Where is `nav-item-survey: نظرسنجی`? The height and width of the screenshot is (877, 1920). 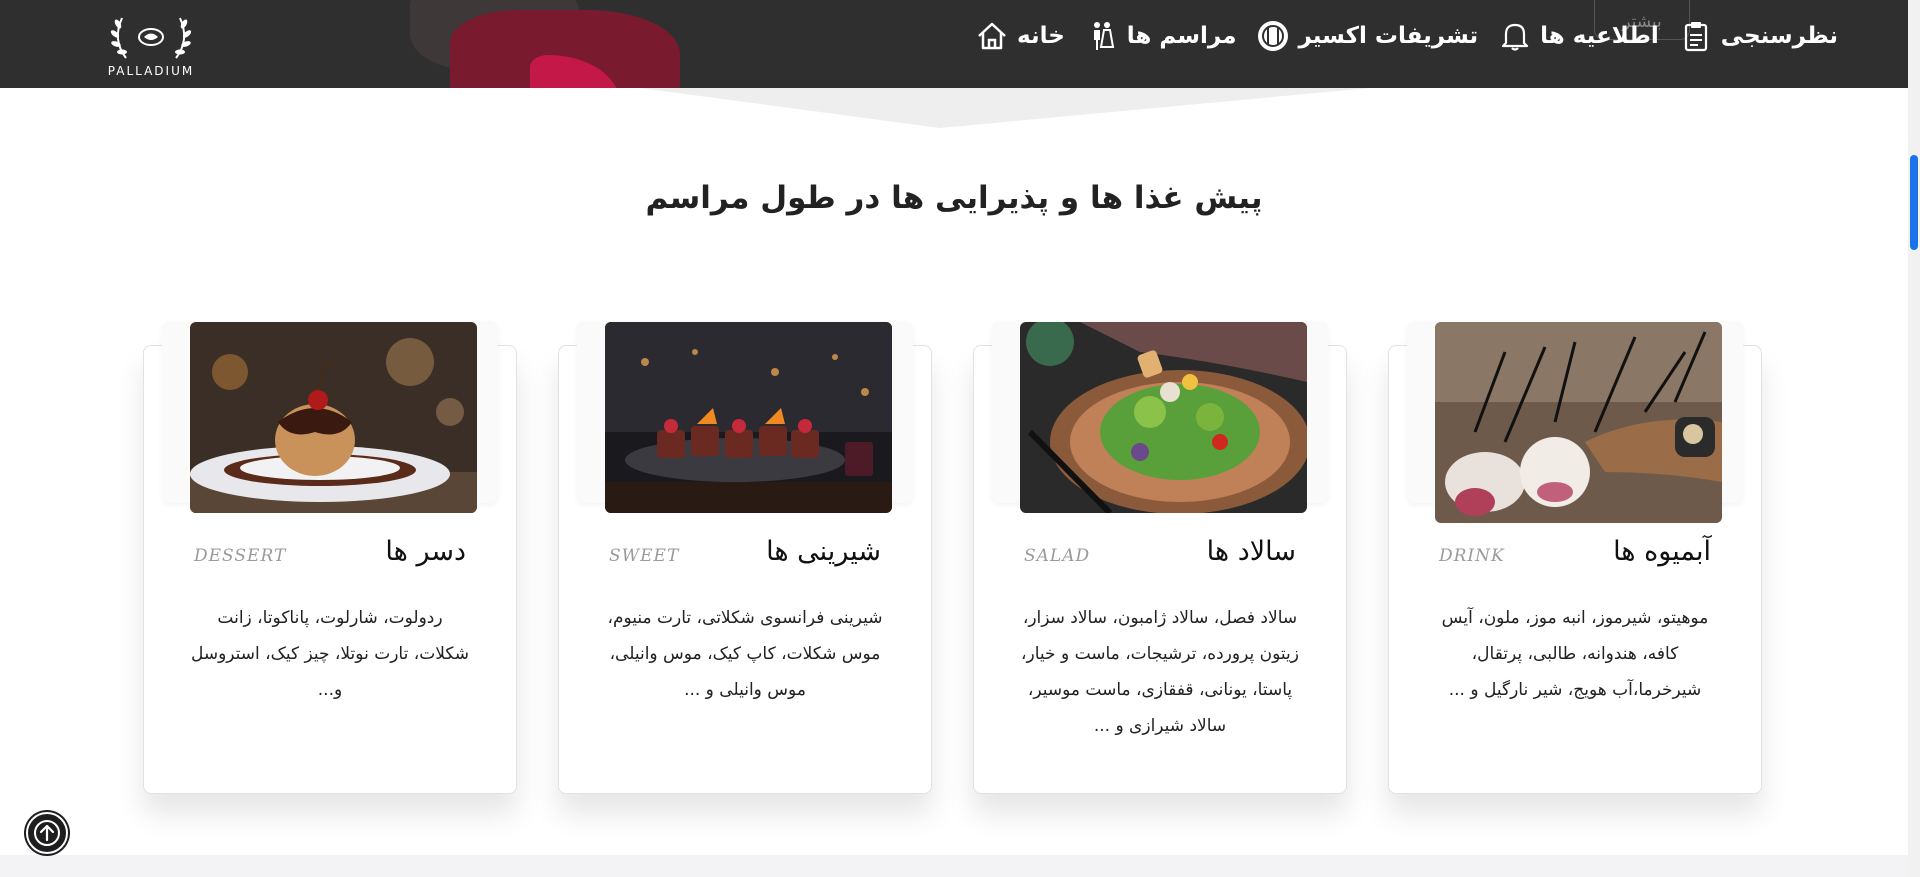
nav-item-survey: نظرسنجی is located at coordinates (1758, 36).